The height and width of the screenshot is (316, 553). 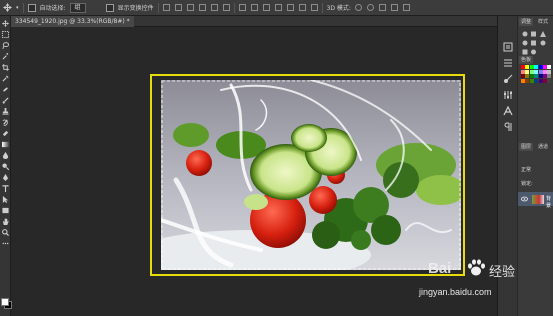 I want to click on healing-brush-tool-icon, so click(x=5, y=89).